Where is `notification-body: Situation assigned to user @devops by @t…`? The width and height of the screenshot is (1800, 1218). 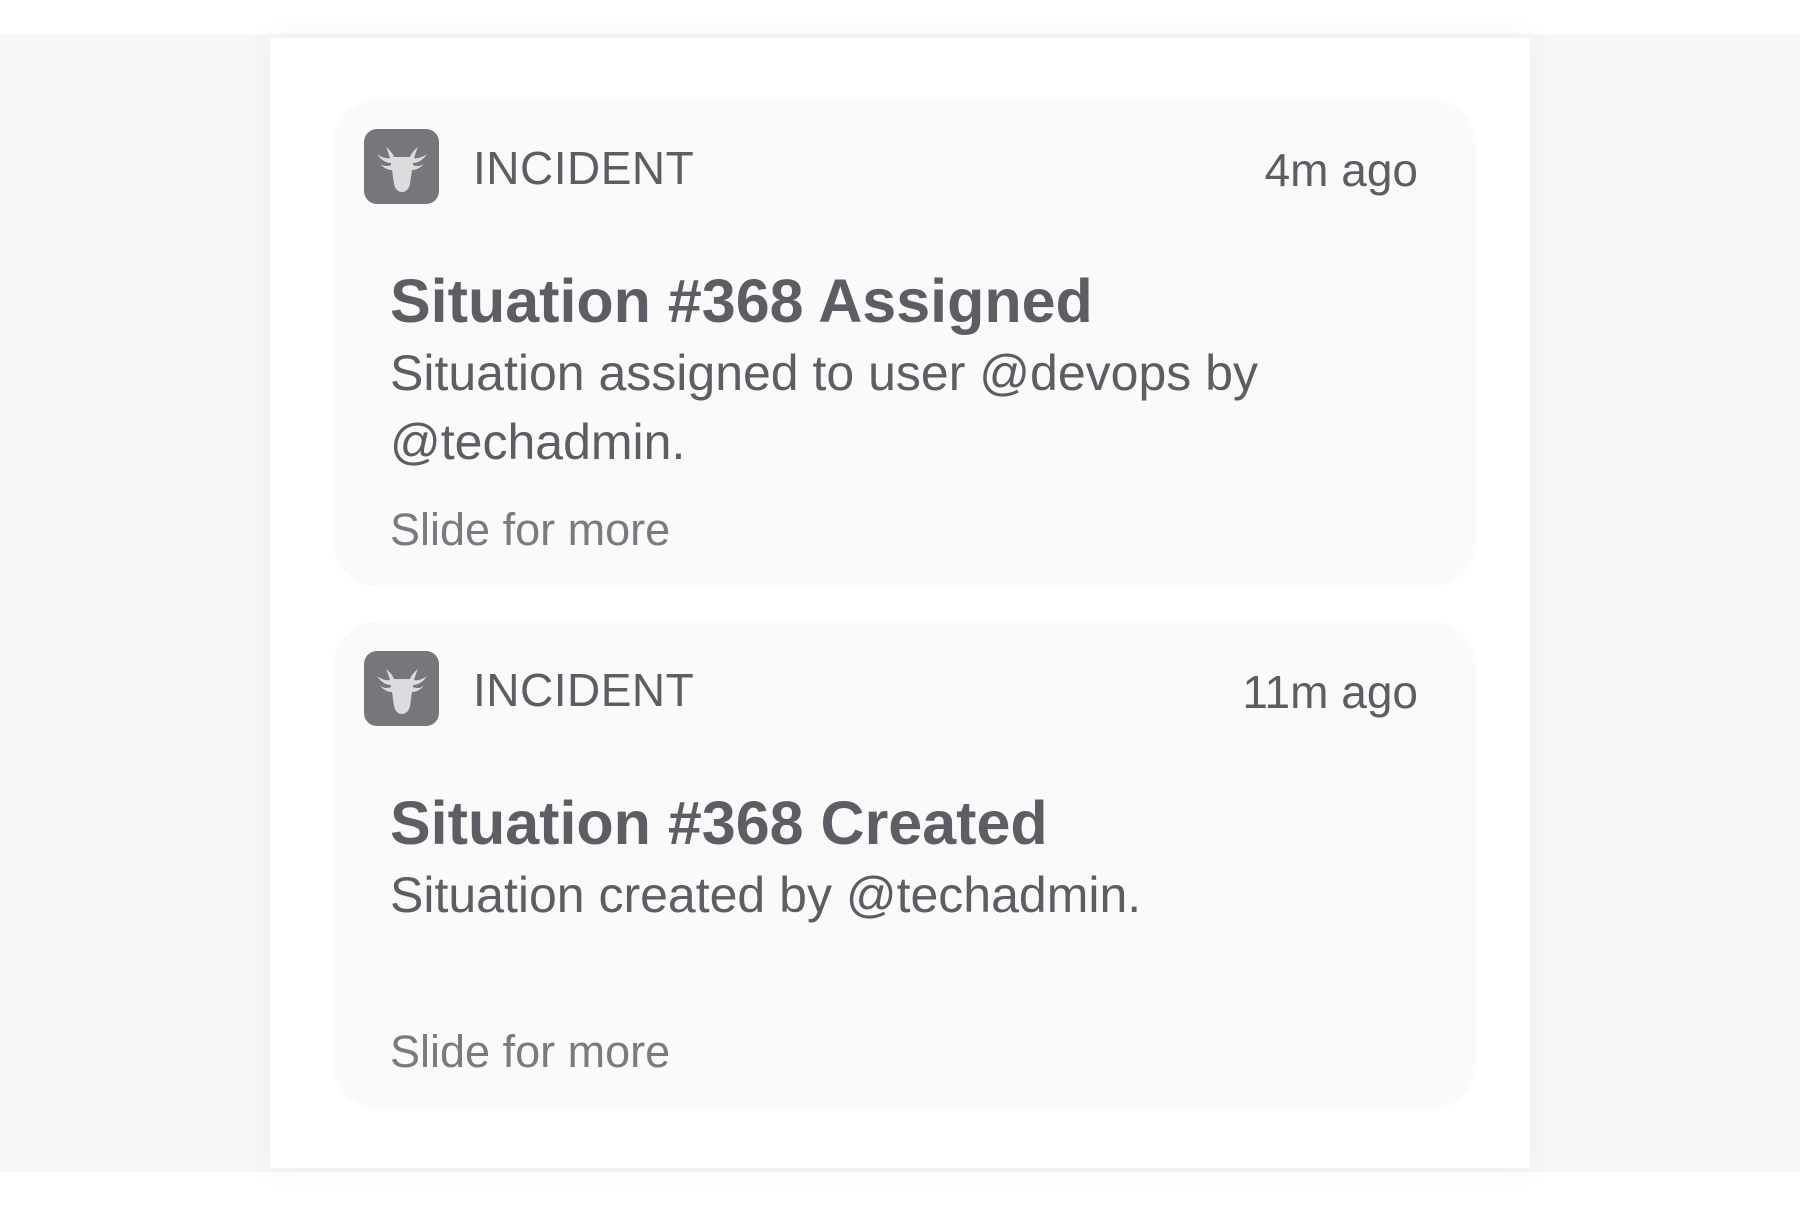
notification-body: Situation assigned to user @devops by @t… is located at coordinates (824, 407).